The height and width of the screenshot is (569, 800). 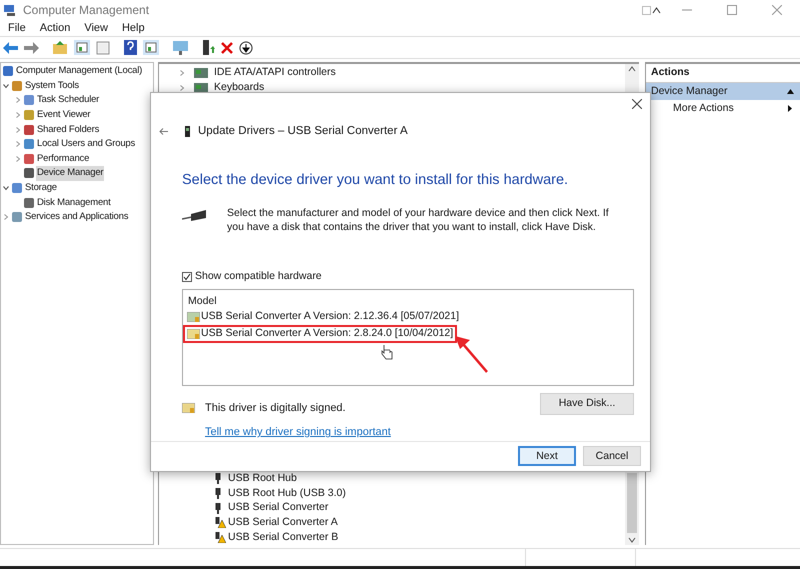 What do you see at coordinates (298, 432) in the screenshot?
I see `driver-signing-link: Tell me why driver signing is important` at bounding box center [298, 432].